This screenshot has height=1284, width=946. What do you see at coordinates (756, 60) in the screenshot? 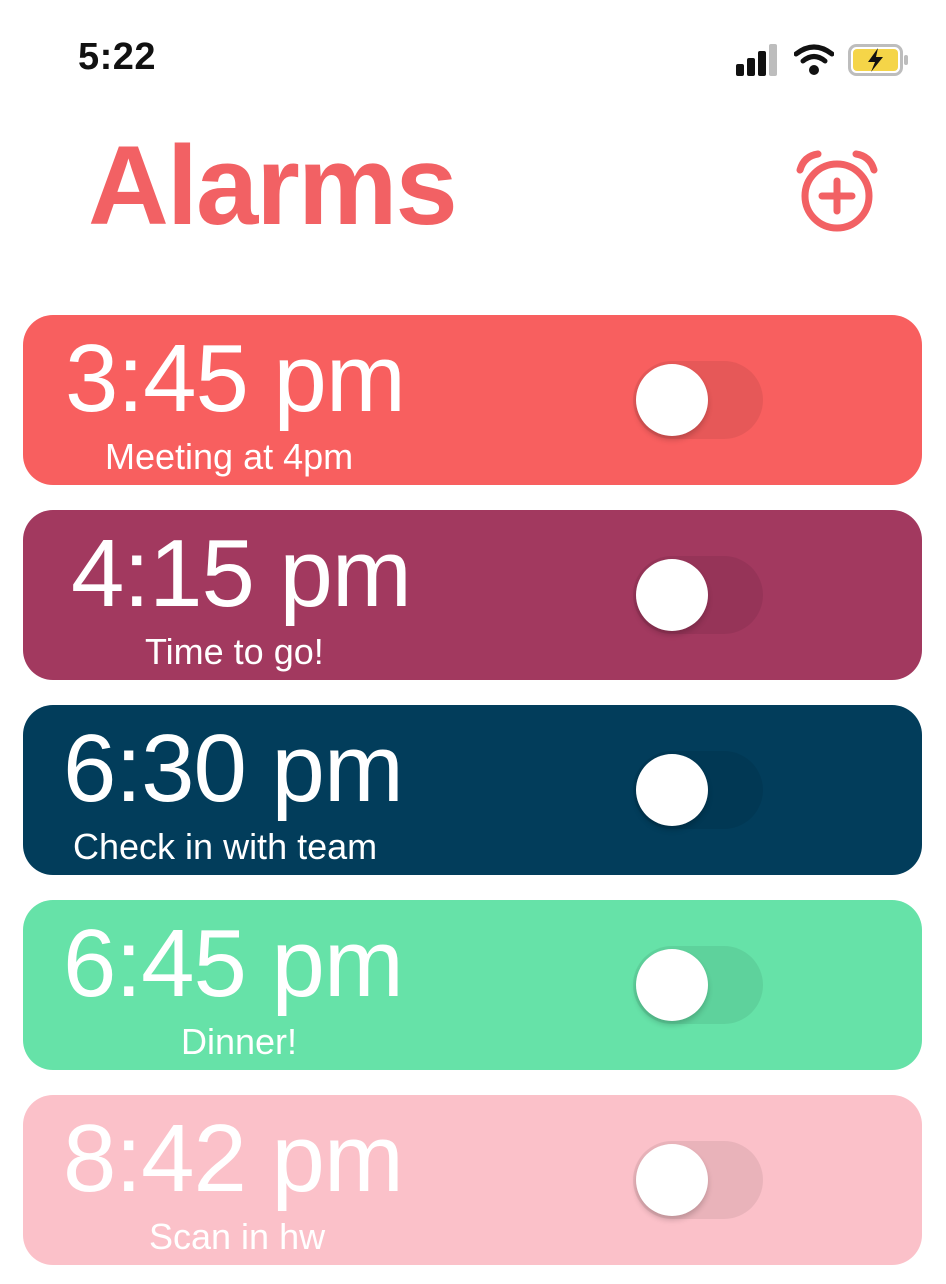
I see `cellular-signal-icon` at bounding box center [756, 60].